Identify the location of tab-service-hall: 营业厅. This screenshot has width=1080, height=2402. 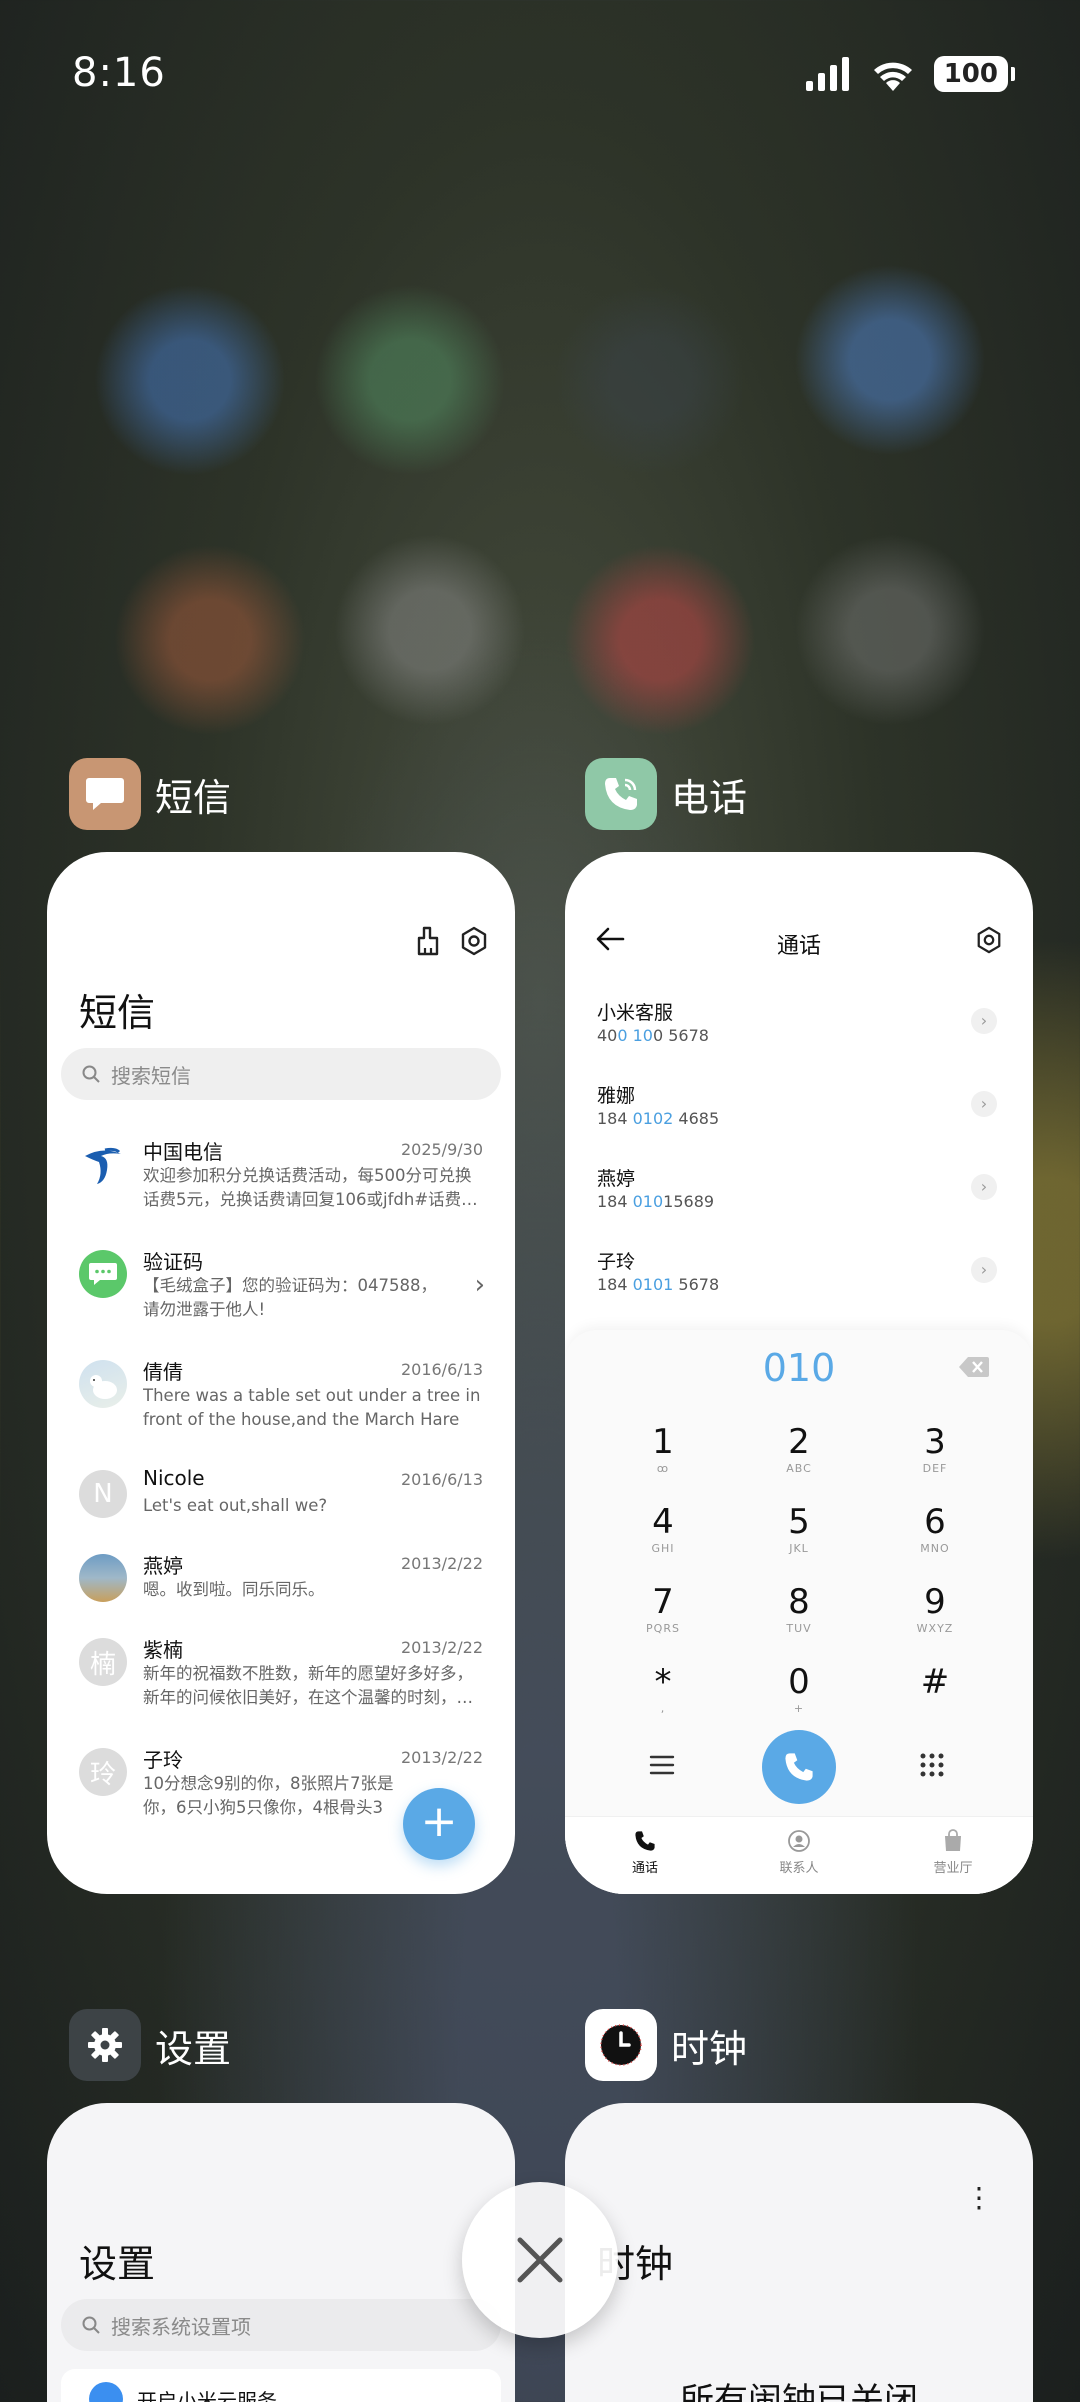
(953, 1852).